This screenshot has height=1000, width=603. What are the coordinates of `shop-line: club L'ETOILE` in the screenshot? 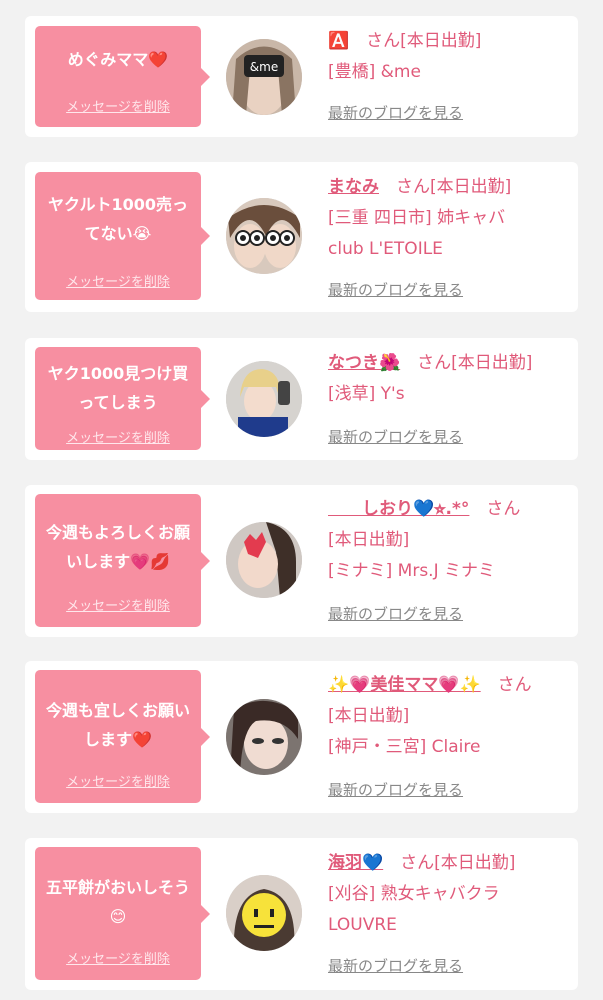 It's located at (385, 249).